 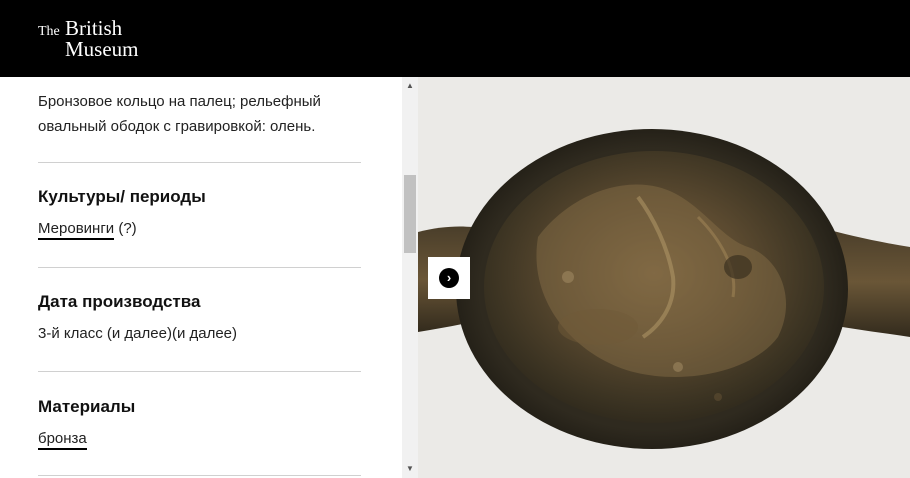 I want to click on next-image-button: ›, so click(x=449, y=278).